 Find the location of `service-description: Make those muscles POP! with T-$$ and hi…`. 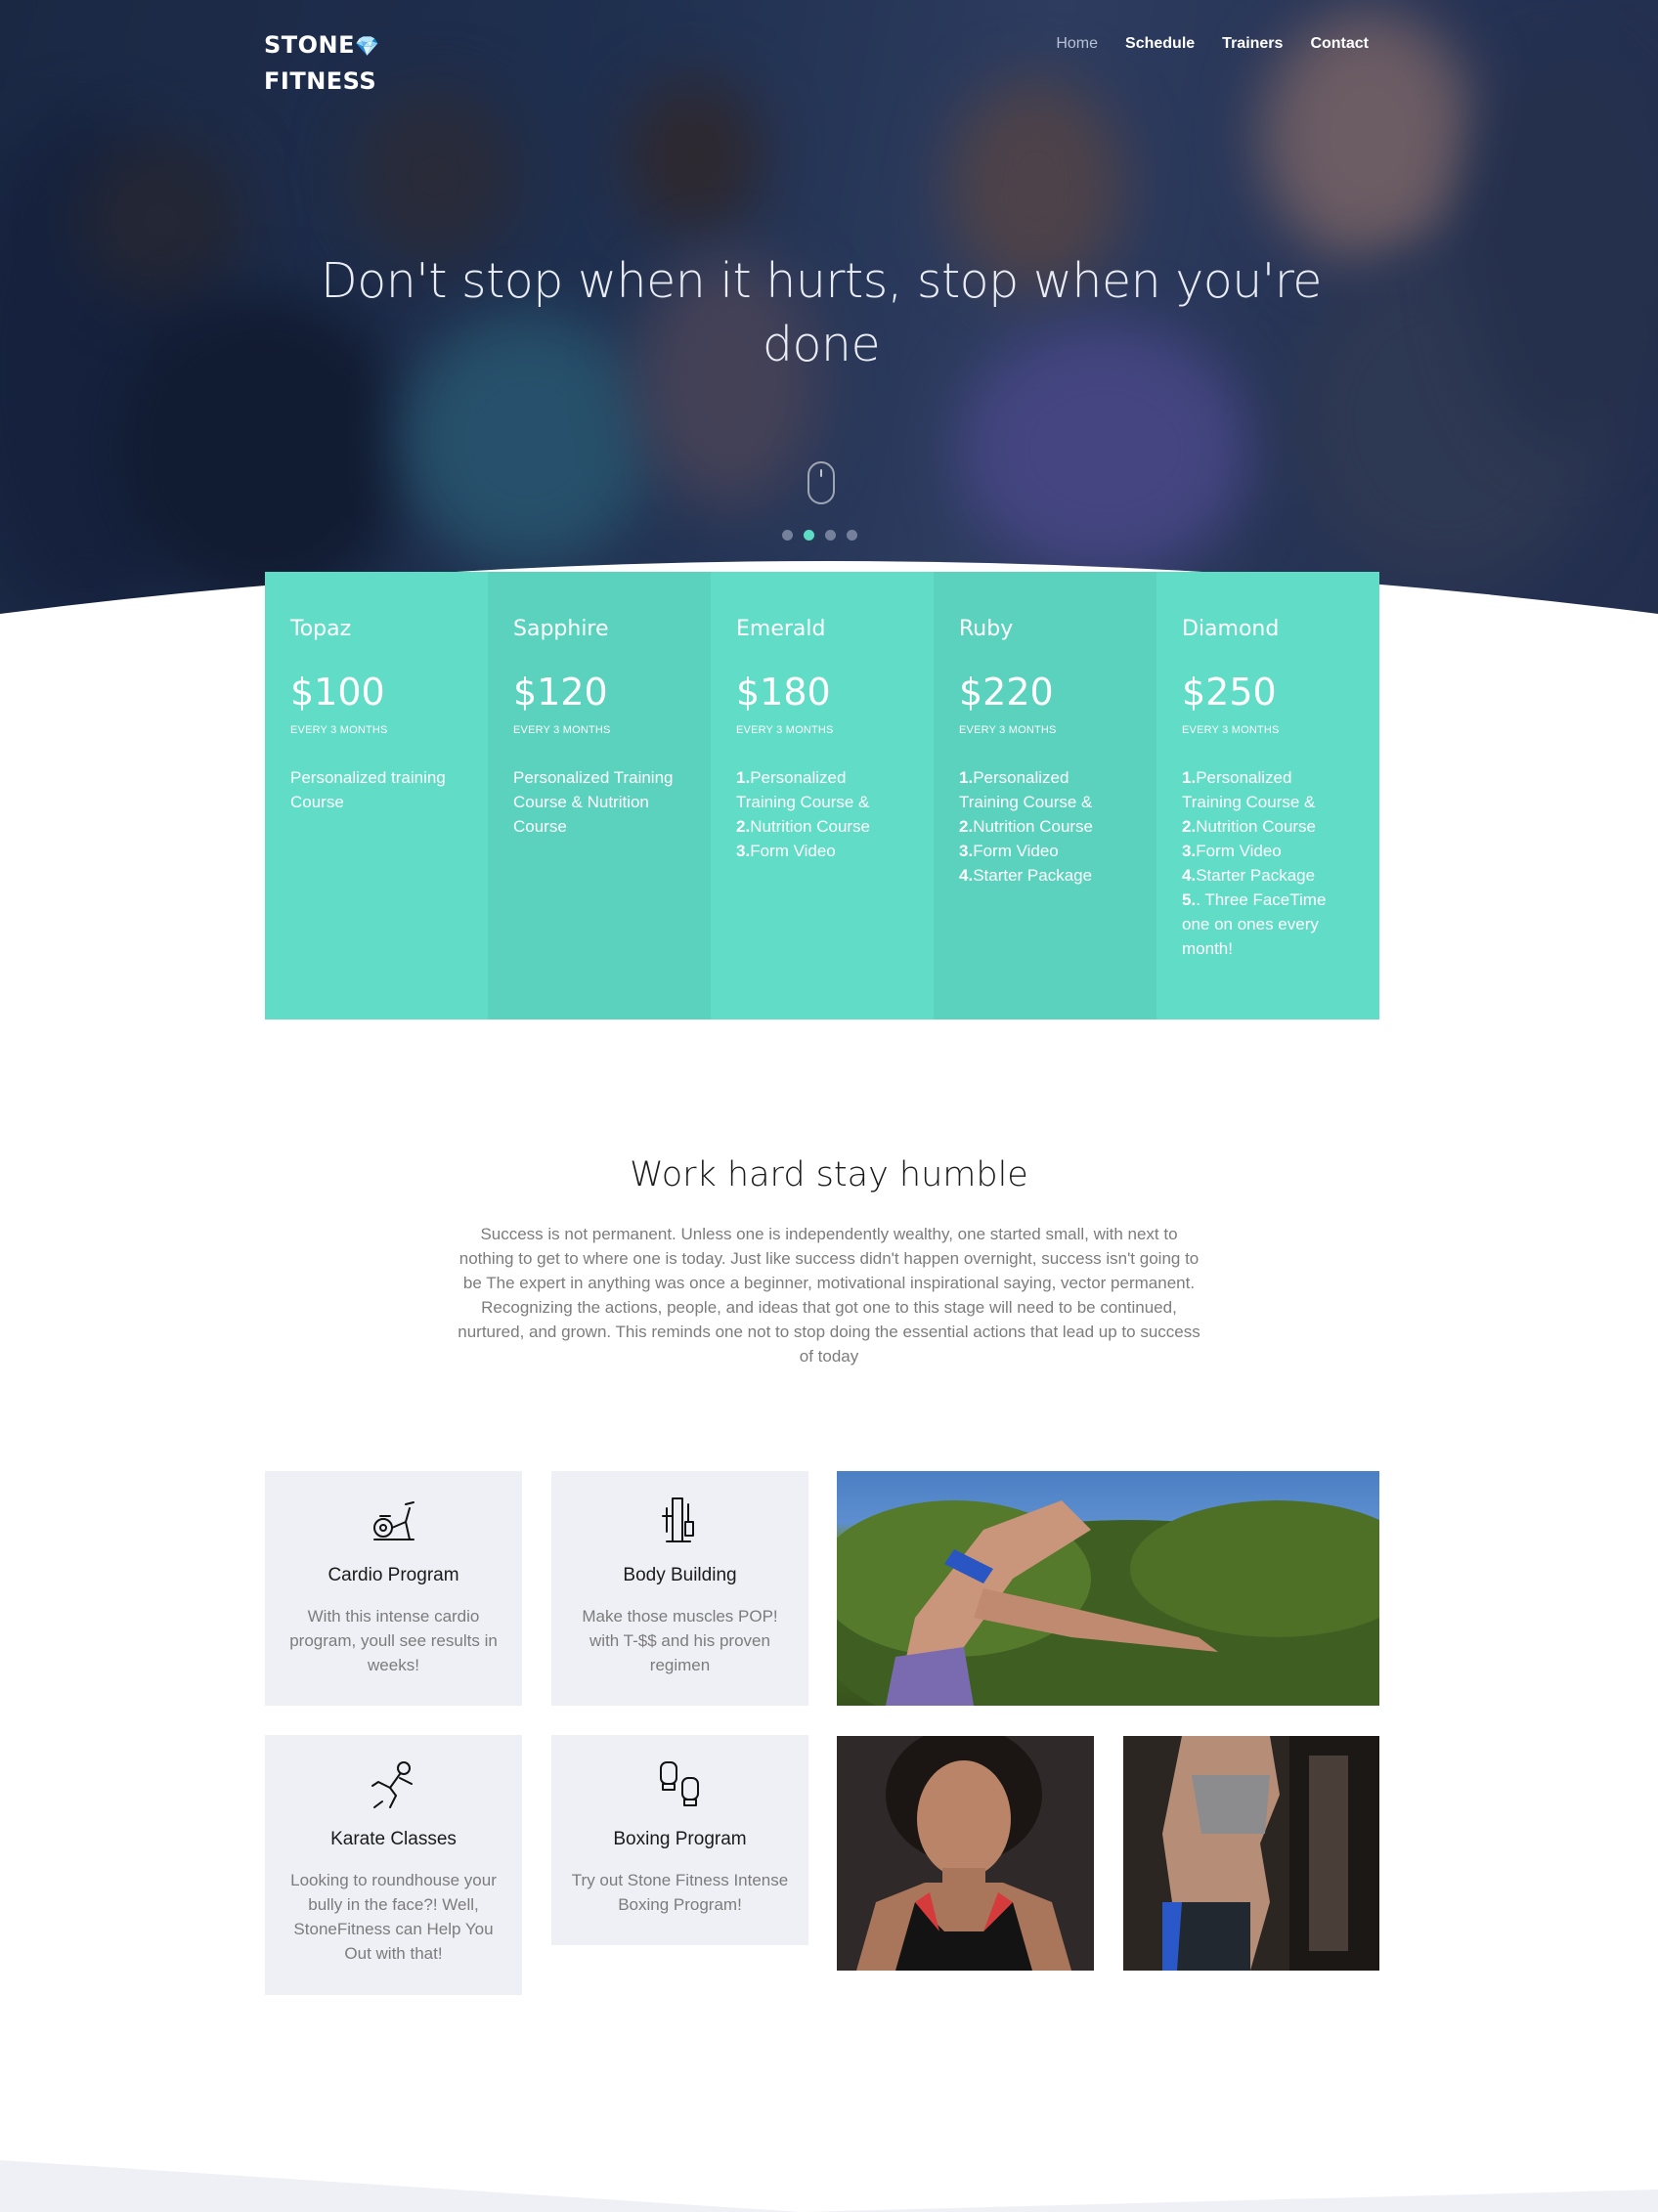

service-description: Make those muscles POP! with T-$$ and hi… is located at coordinates (680, 1640).